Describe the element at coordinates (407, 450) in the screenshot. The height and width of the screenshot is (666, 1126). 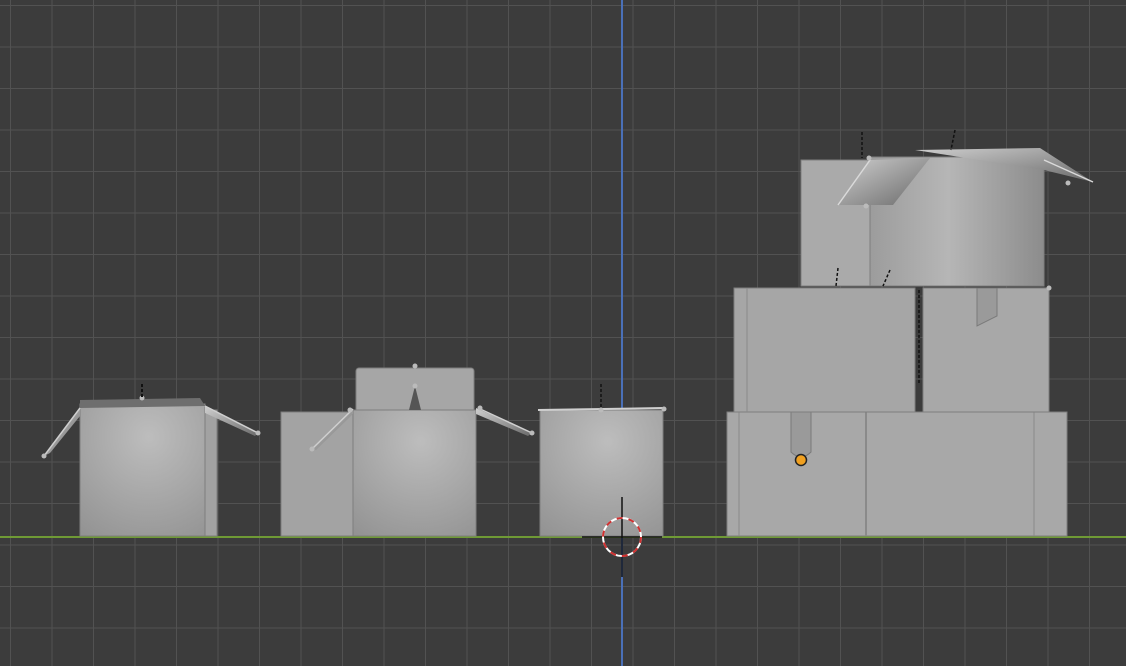
I see `box-open-wide` at that location.